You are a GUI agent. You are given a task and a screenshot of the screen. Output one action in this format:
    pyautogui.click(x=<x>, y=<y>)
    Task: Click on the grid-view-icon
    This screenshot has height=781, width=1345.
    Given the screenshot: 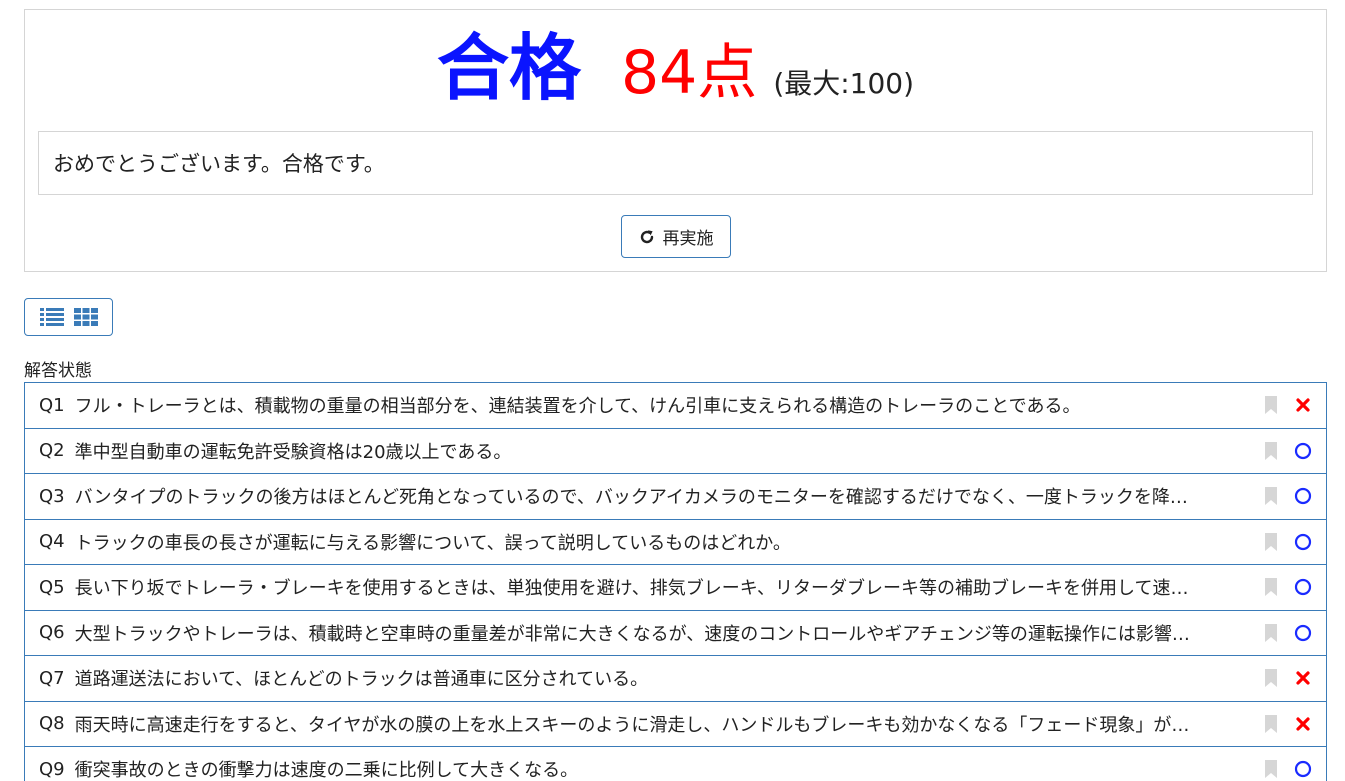 What is the action you would take?
    pyautogui.click(x=85, y=317)
    